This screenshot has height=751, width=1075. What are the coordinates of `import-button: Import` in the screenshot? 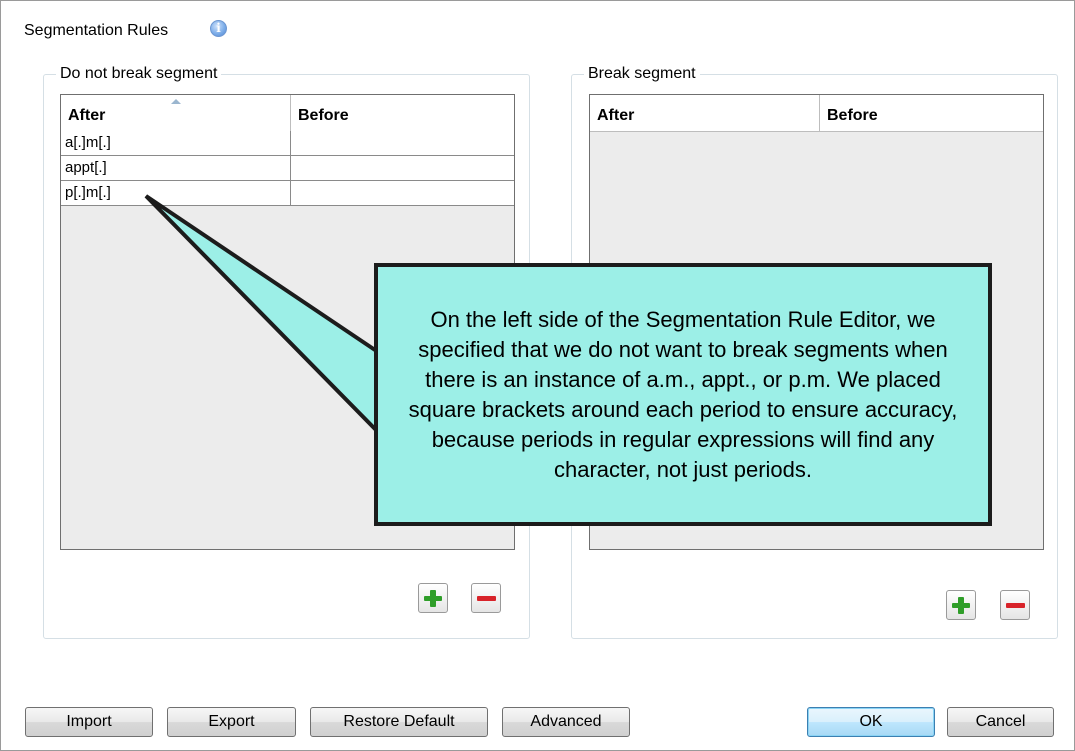 It's located at (89, 722).